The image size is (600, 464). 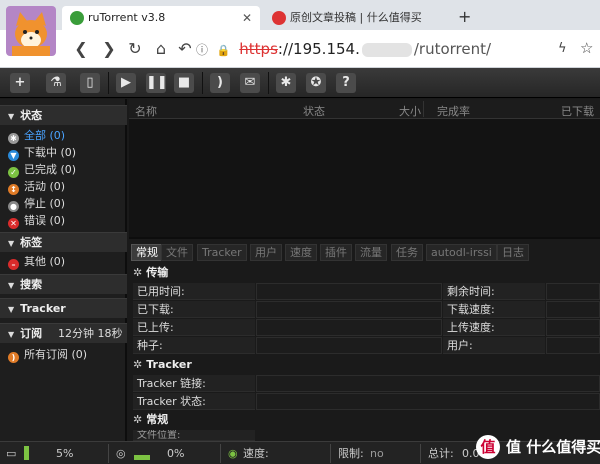 I want to click on sidebar-section-feeds: ▼ 订阅 12分钟 18秒, so click(x=63, y=333).